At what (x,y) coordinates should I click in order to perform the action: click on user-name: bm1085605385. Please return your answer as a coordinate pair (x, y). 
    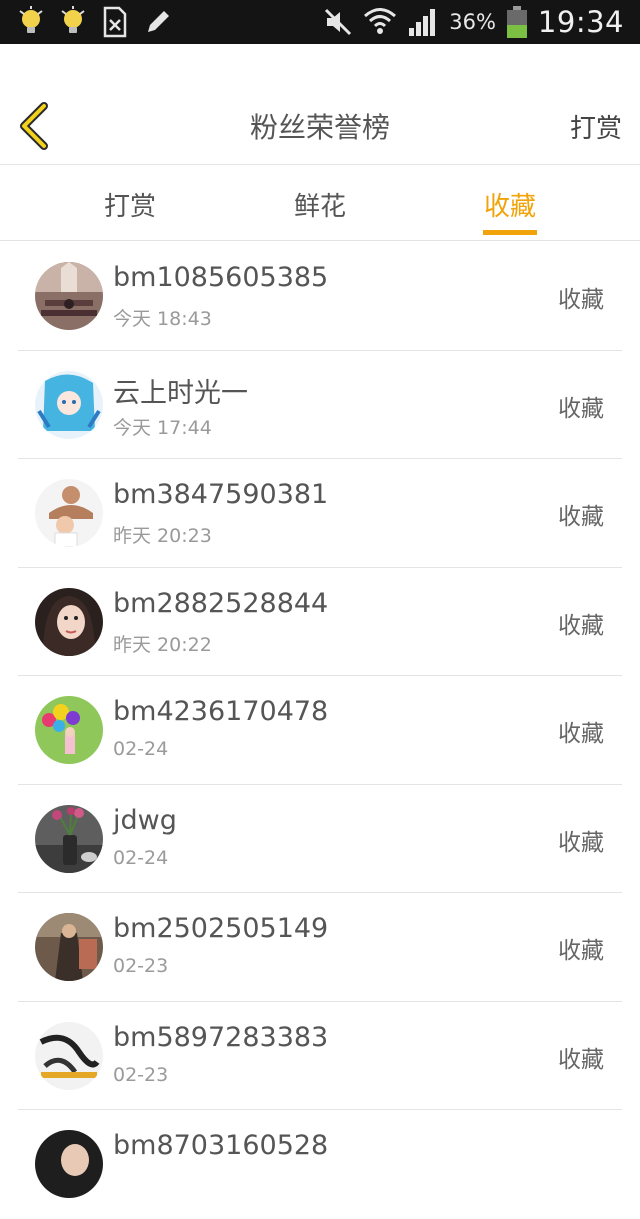
    Looking at the image, I should click on (221, 277).